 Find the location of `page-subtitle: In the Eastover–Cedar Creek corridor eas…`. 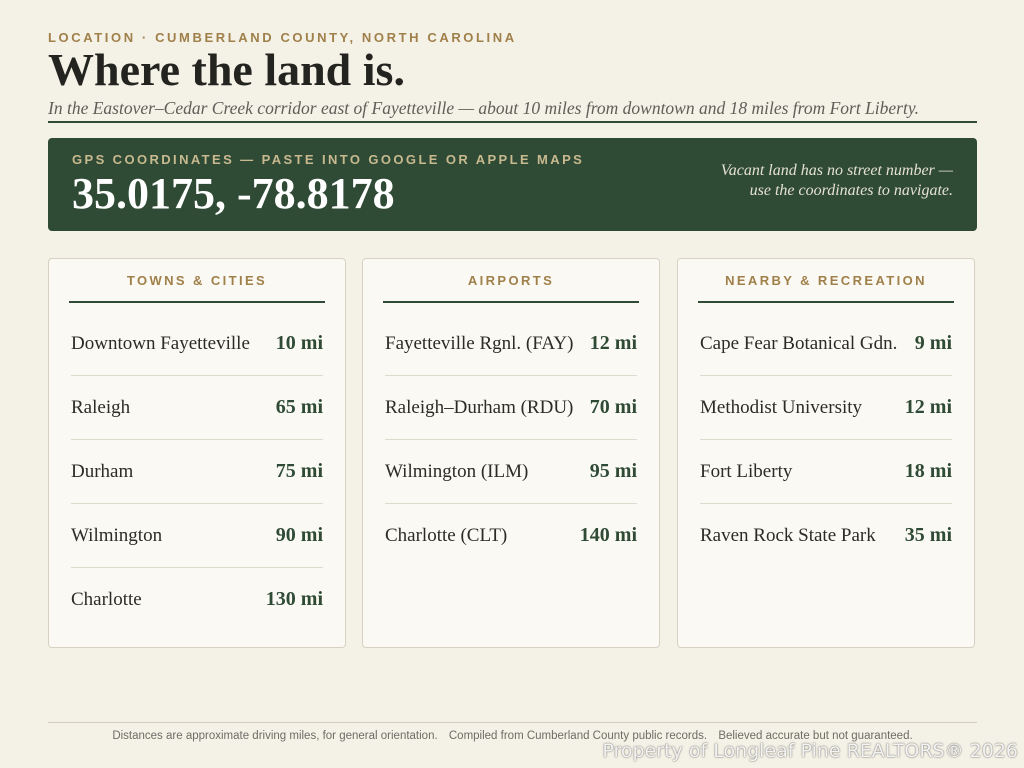

page-subtitle: In the Eastover–Cedar Creek corridor eas… is located at coordinates (484, 108).